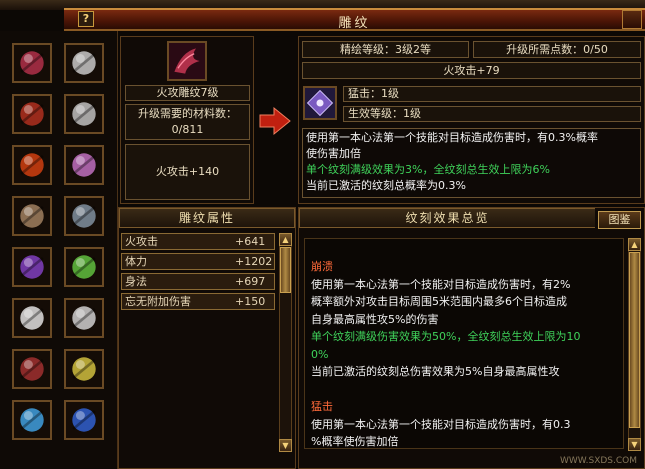  I want to click on overview-line: 当前已激活的纹刻总伤害效果为5%自身最高属性攻, so click(435, 371).